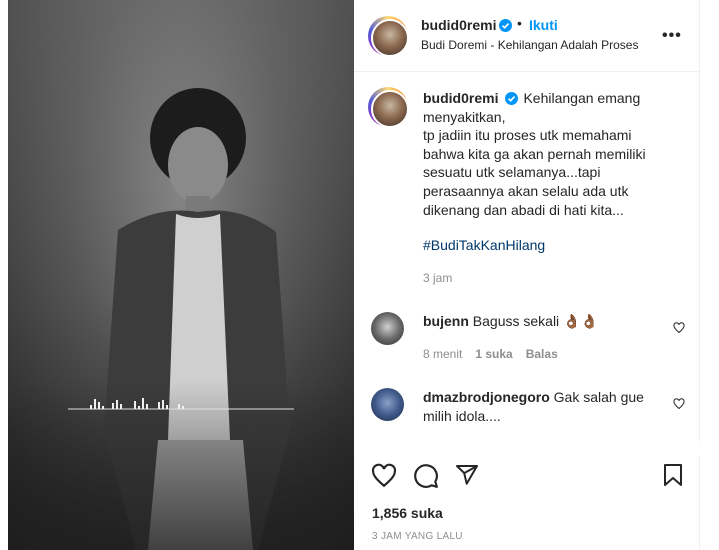  What do you see at coordinates (512, 172) in the screenshot?
I see `caption-line: sesuatu utk selamanya...tapi` at bounding box center [512, 172].